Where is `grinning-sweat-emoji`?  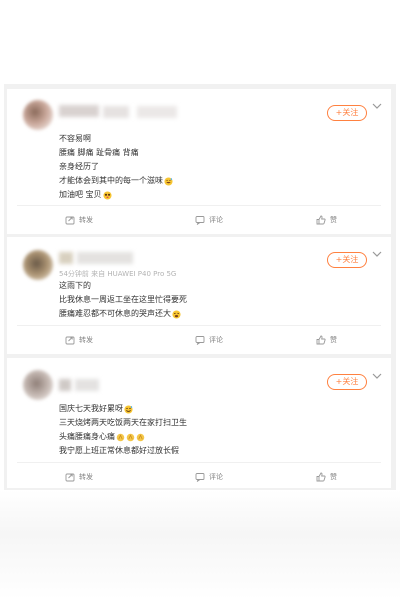
grinning-sweat-emoji is located at coordinates (168, 181).